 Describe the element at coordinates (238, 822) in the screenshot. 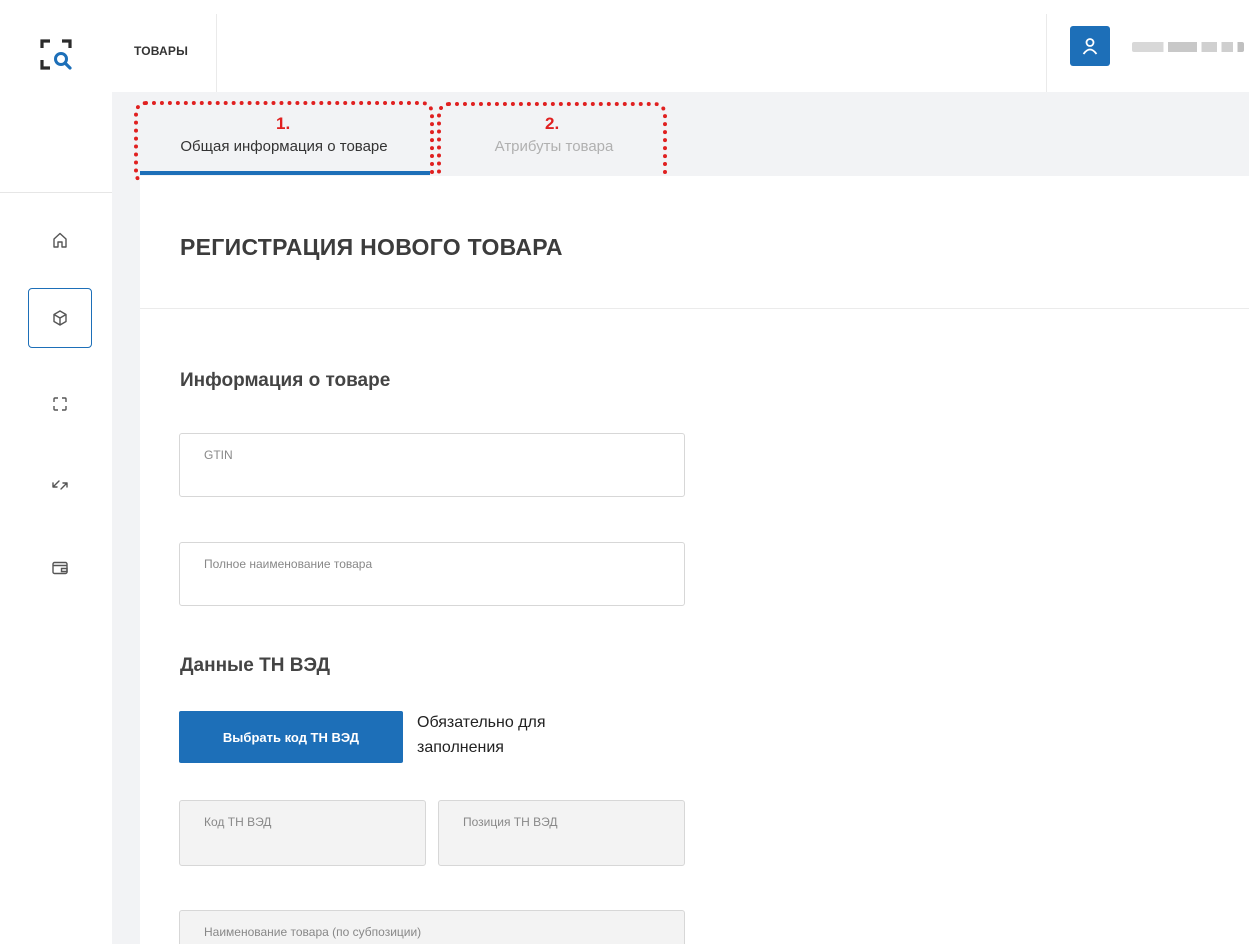

I see `tnved-code-field-label: Код ТН ВЭД` at that location.